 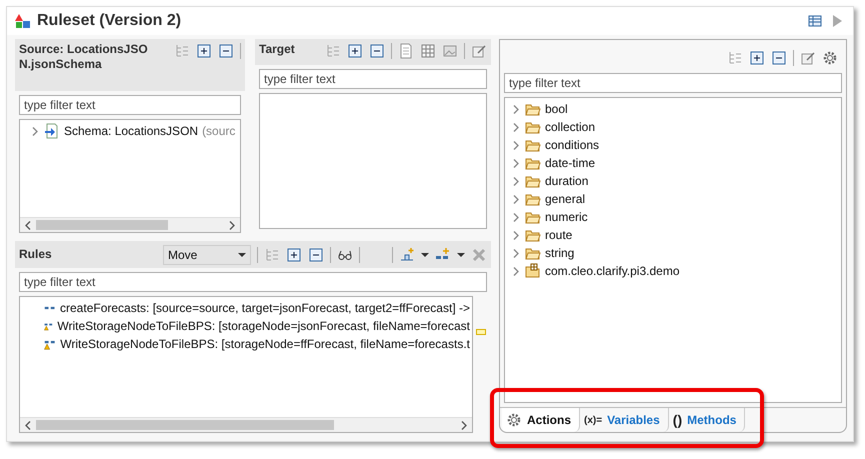 I want to click on delete-icon, so click(x=479, y=255).